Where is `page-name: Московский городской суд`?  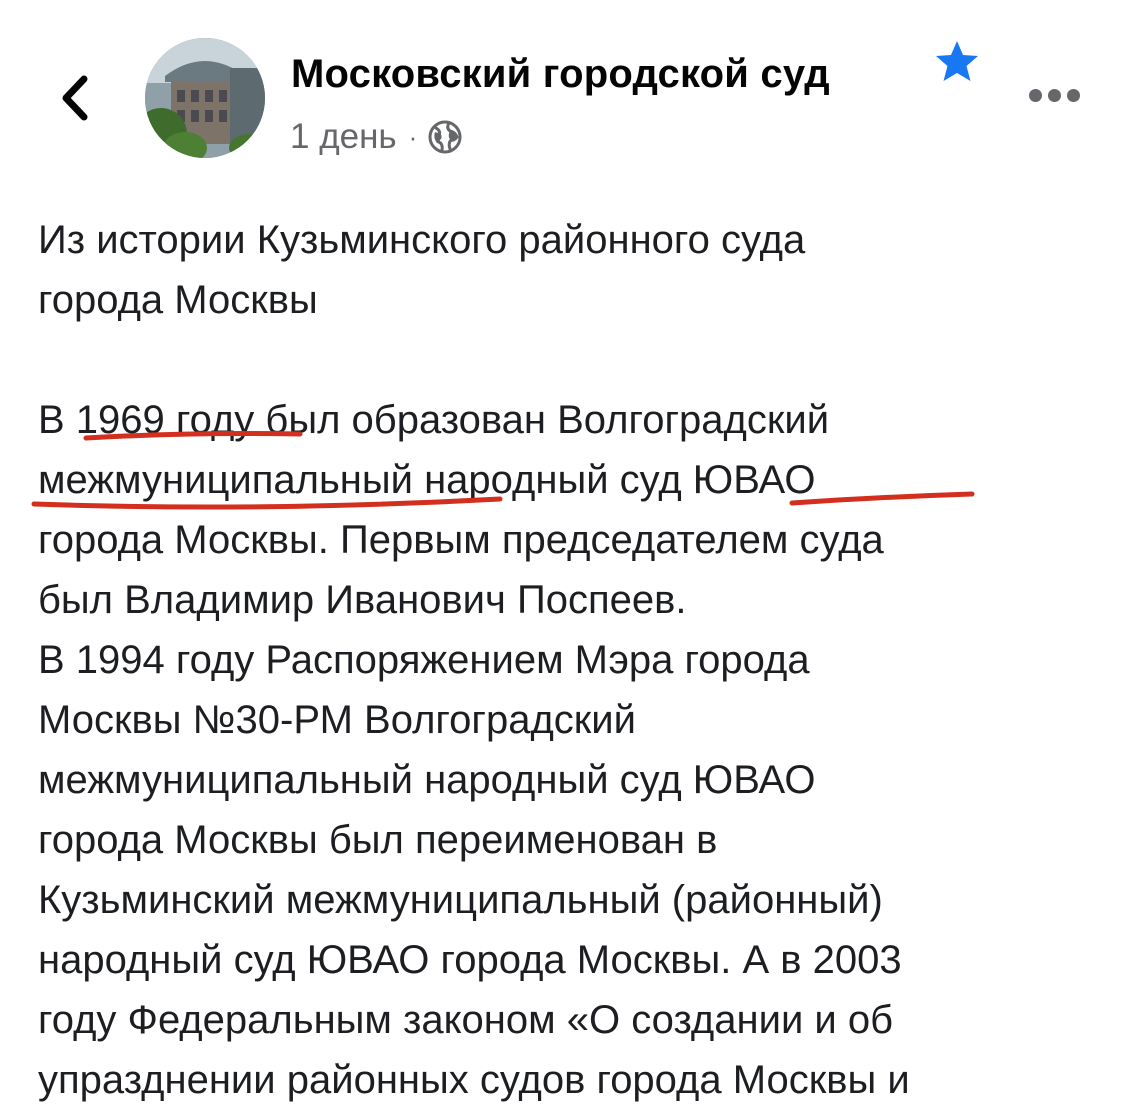
page-name: Московский городской суд is located at coordinates (560, 74).